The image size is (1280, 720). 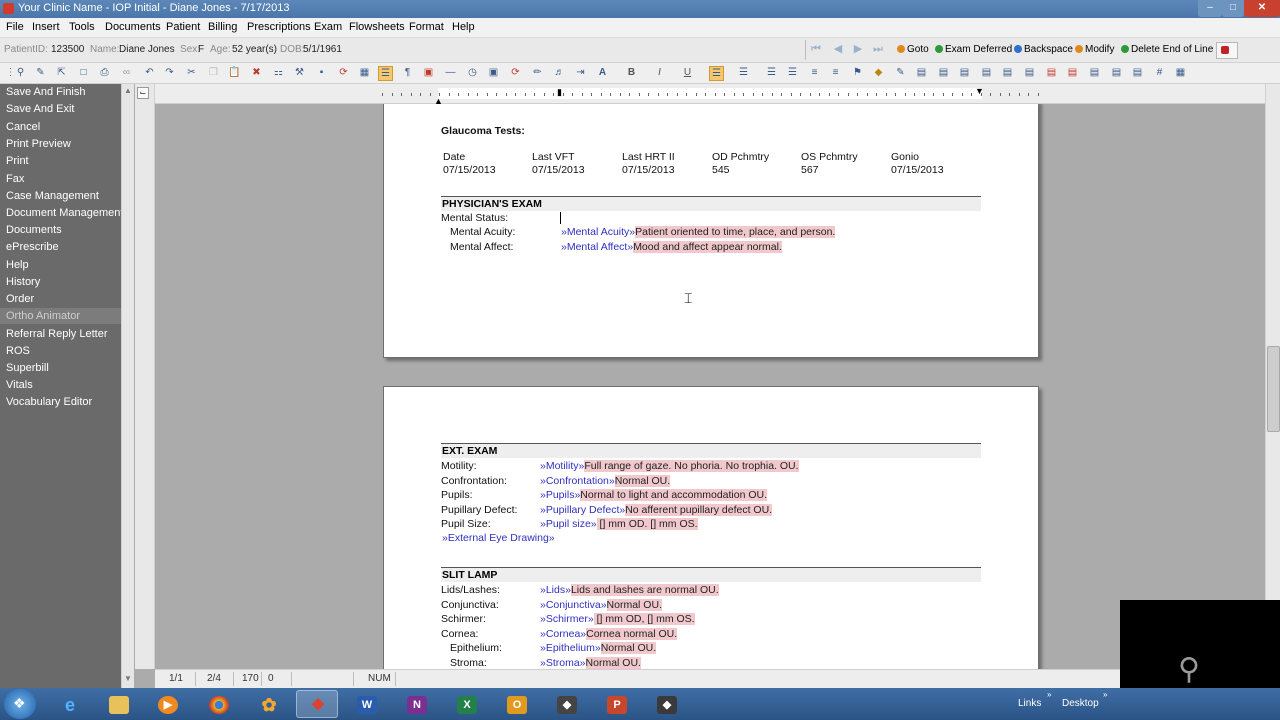 I want to click on last-record-icon: ⏭, so click(x=878, y=49).